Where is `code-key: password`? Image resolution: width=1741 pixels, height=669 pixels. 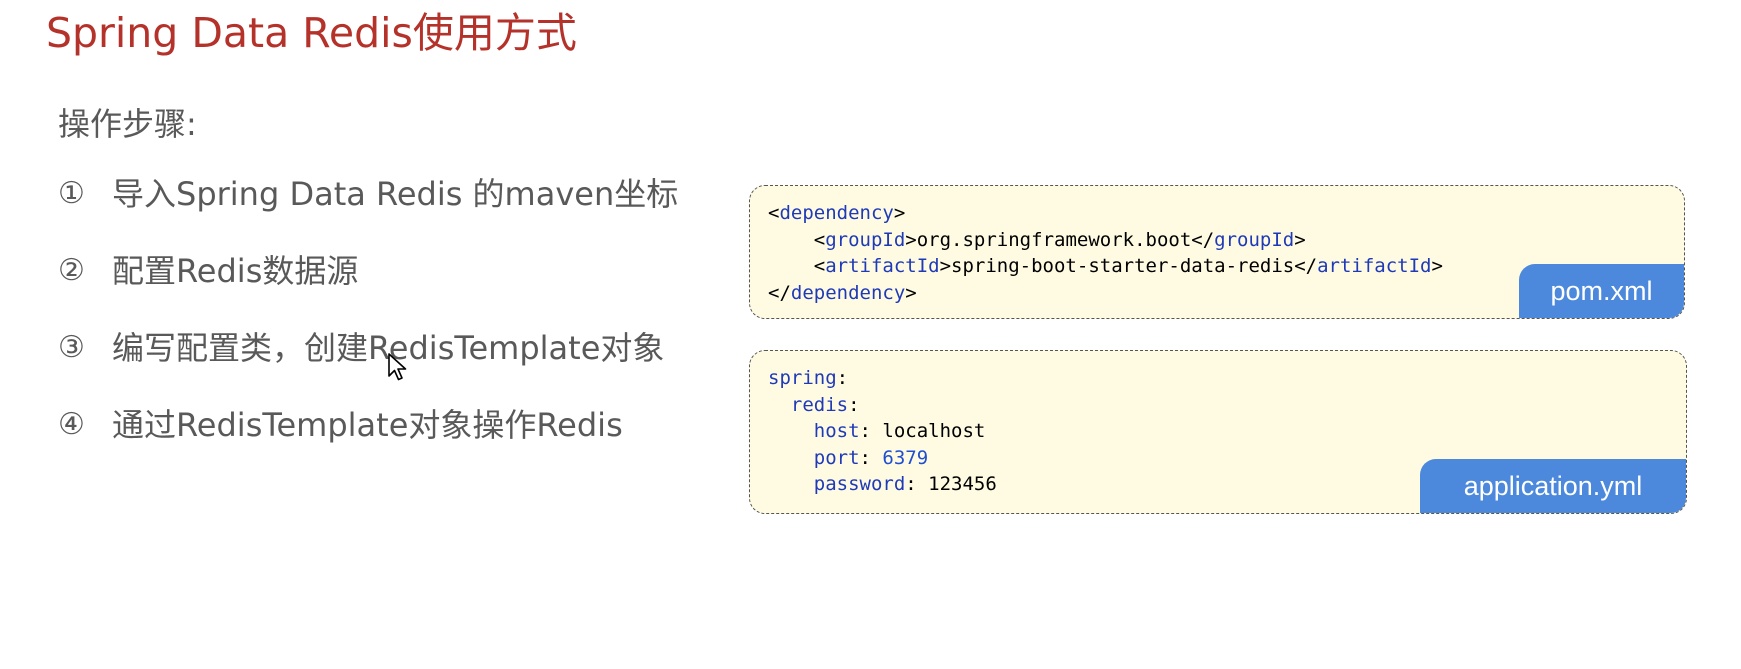 code-key: password is located at coordinates (859, 484).